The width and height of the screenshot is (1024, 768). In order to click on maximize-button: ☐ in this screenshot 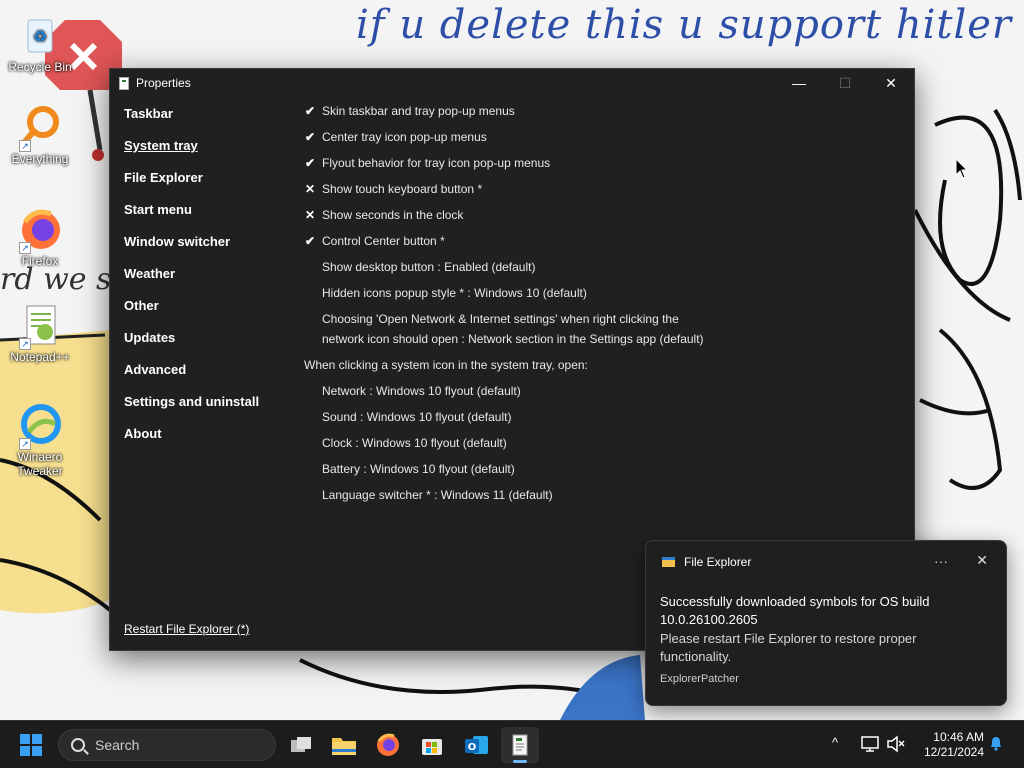, I will do `click(845, 83)`.